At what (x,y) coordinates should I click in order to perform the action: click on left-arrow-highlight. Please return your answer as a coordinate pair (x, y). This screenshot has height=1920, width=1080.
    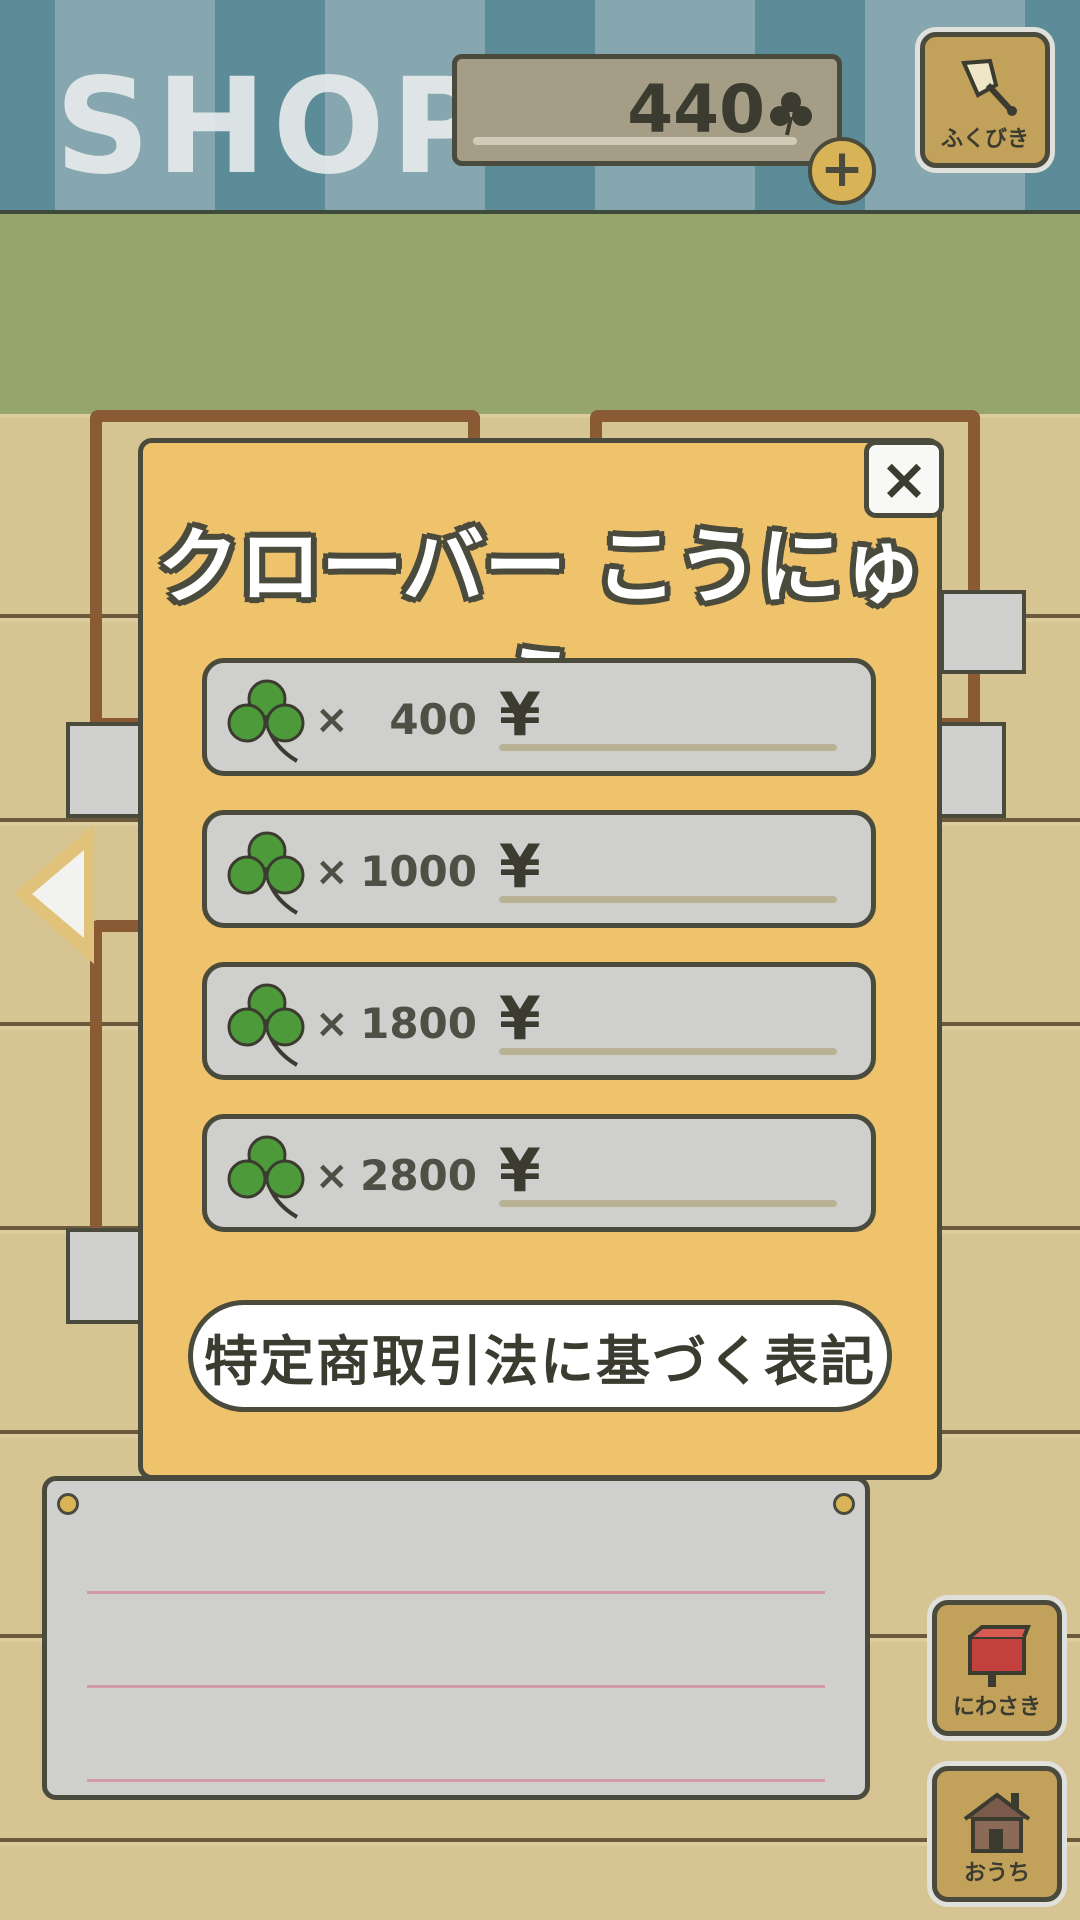
    Looking at the image, I should click on (58, 894).